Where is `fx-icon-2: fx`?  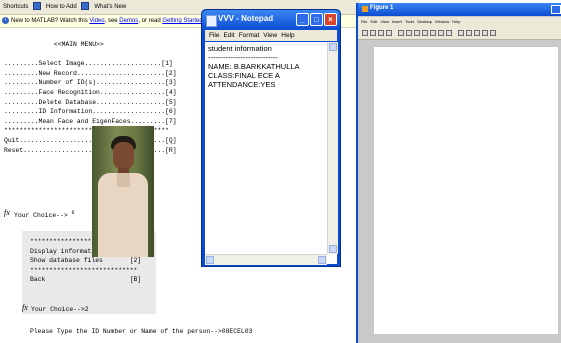 fx-icon-2: fx is located at coordinates (25, 307).